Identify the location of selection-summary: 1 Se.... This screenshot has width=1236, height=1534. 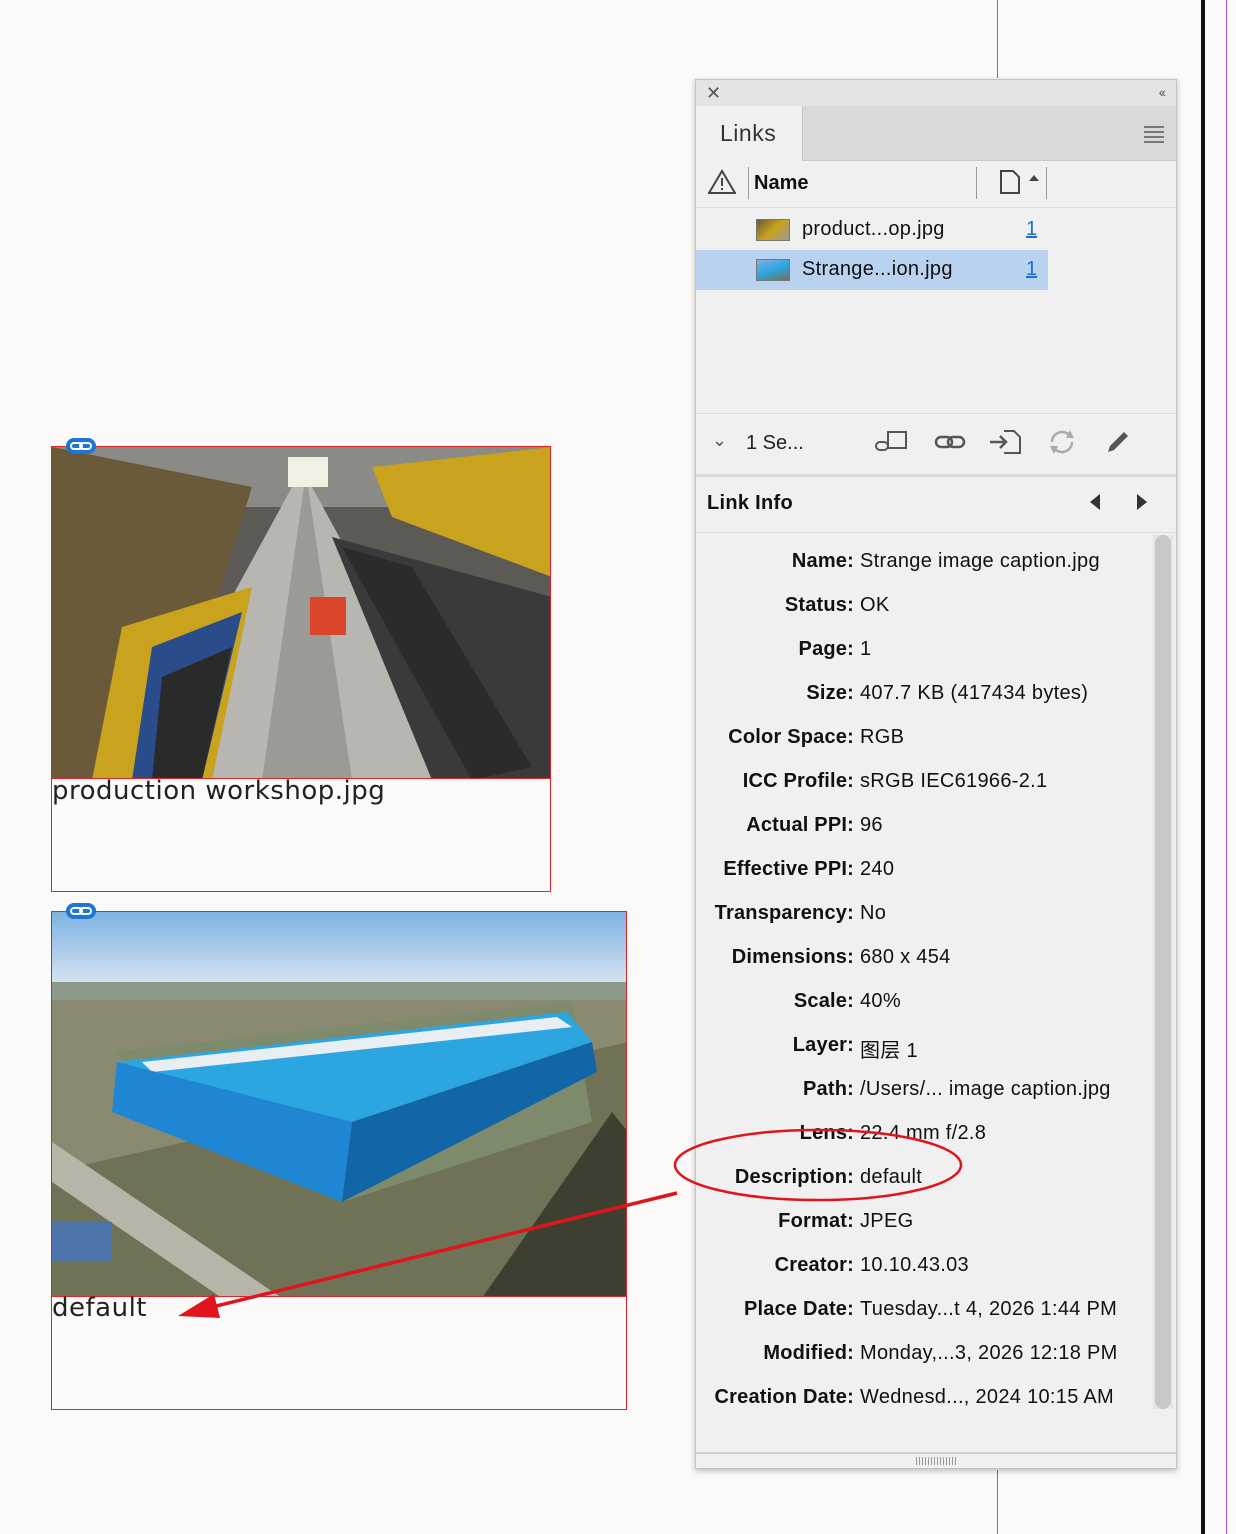
(775, 443).